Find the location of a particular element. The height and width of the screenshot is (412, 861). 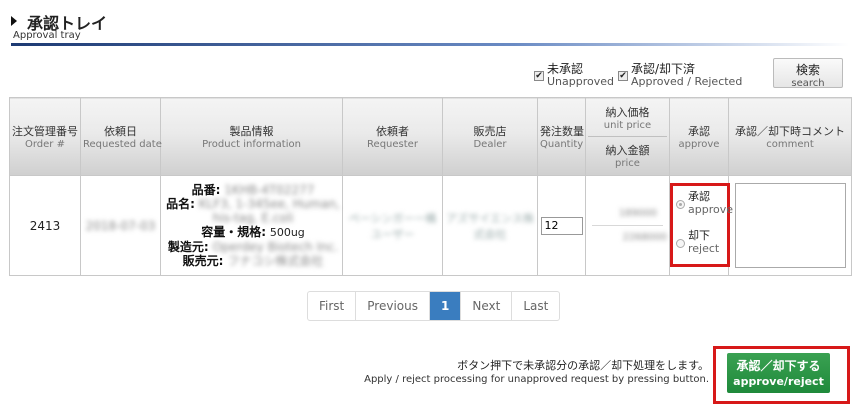

pagination-previous: Previous is located at coordinates (392, 306).